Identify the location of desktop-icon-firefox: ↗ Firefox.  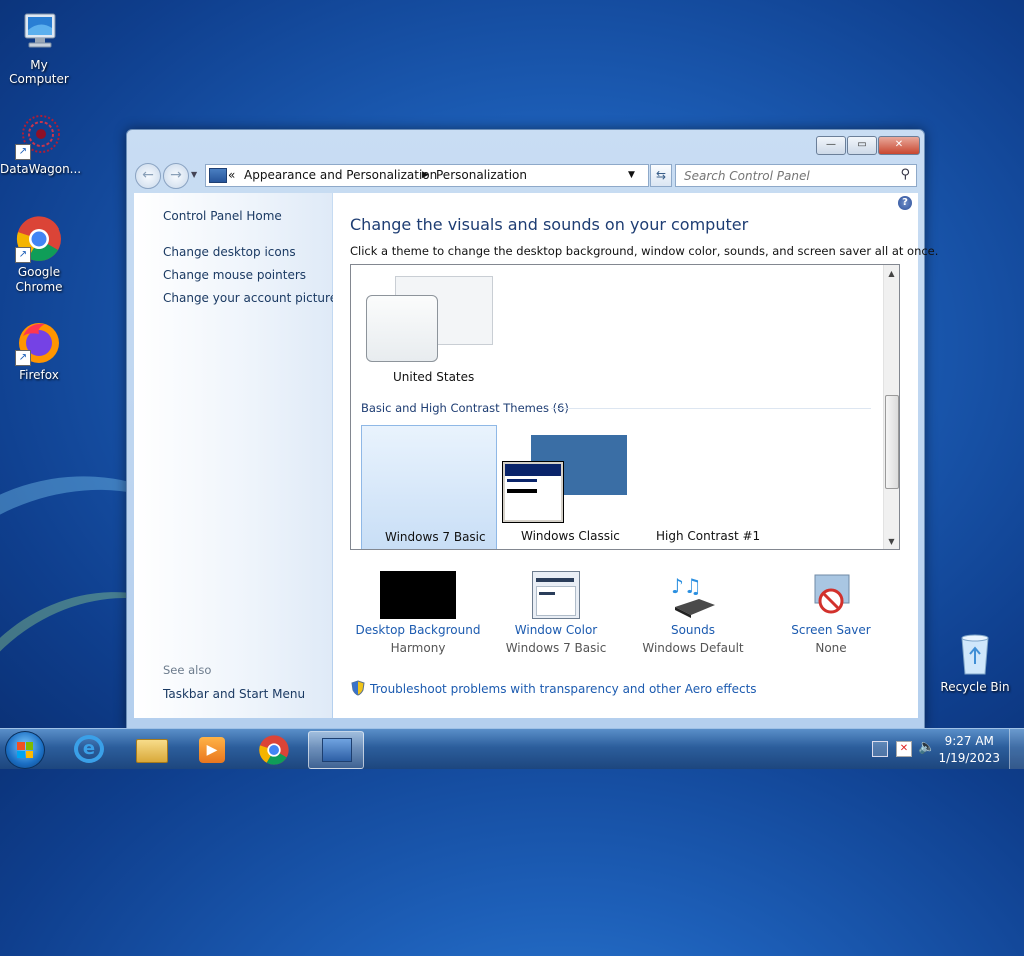
(39, 350).